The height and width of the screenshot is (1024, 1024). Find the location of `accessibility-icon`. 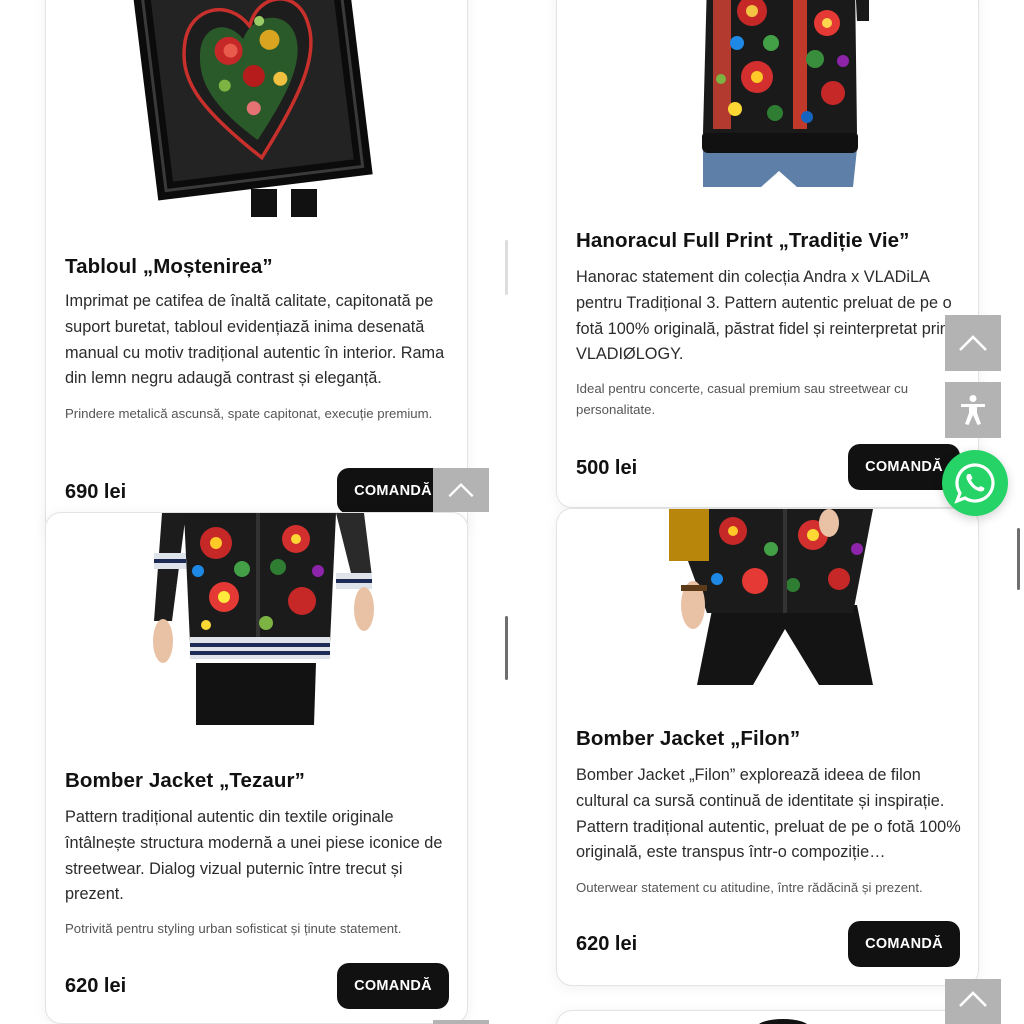

accessibility-icon is located at coordinates (973, 410).